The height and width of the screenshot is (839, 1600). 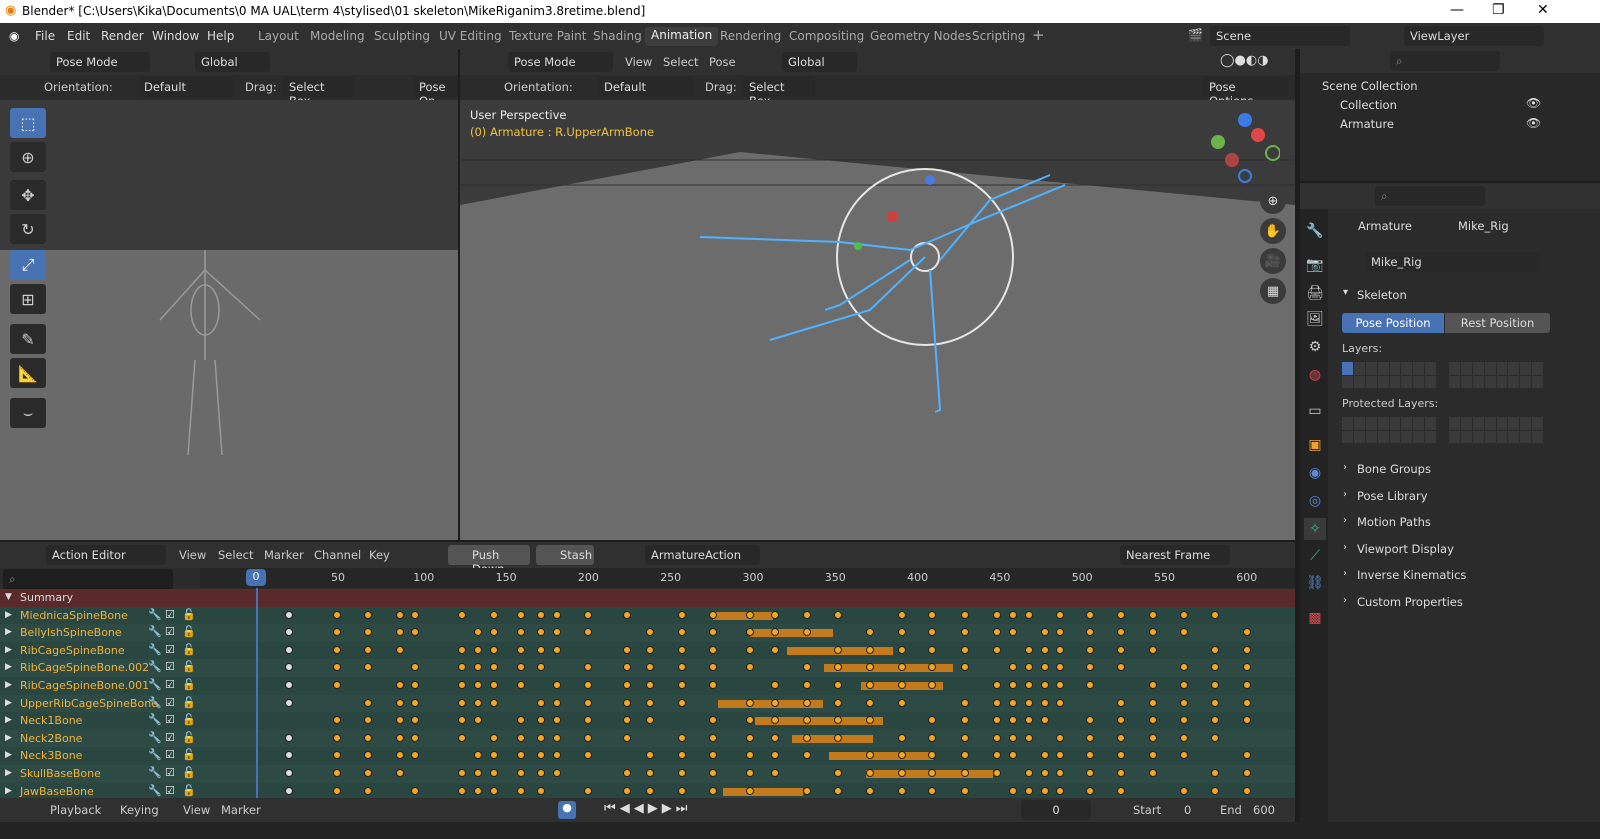 I want to click on ae-menu-marker: Marker, so click(x=284, y=555).